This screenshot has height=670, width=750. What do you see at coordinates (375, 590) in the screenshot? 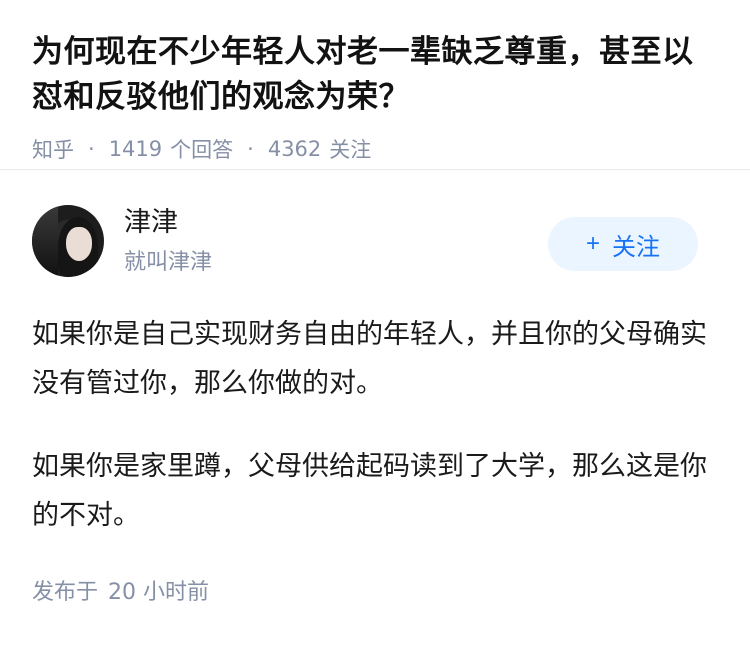
I see `publish-time: 发布于 20 小时前` at bounding box center [375, 590].